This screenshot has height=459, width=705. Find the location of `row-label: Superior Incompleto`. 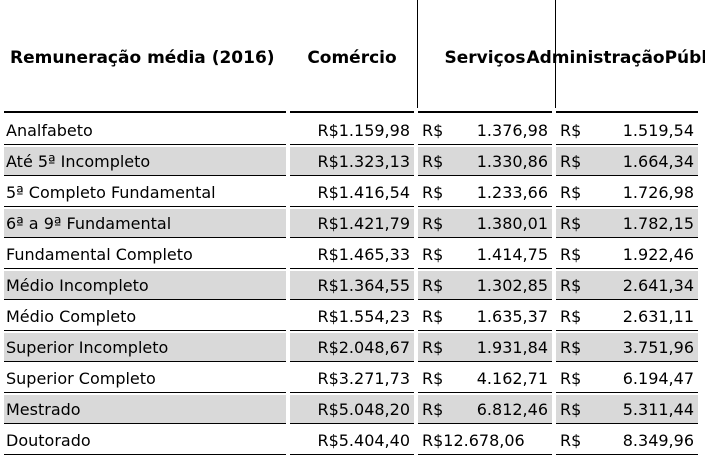

row-label: Superior Incompleto is located at coordinates (145, 347).